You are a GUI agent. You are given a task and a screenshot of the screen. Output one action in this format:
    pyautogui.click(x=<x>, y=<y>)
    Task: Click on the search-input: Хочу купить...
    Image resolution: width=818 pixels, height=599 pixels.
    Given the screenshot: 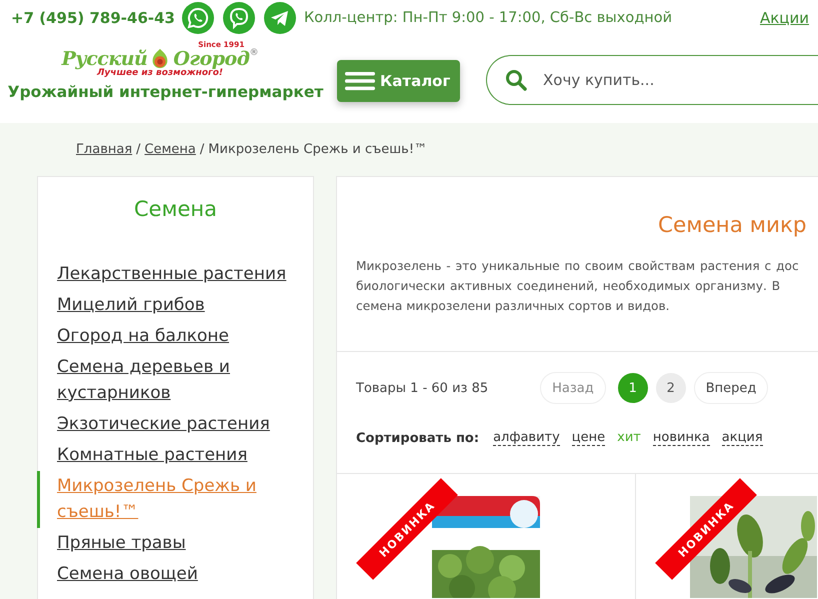 What is the action you would take?
    pyautogui.click(x=668, y=80)
    